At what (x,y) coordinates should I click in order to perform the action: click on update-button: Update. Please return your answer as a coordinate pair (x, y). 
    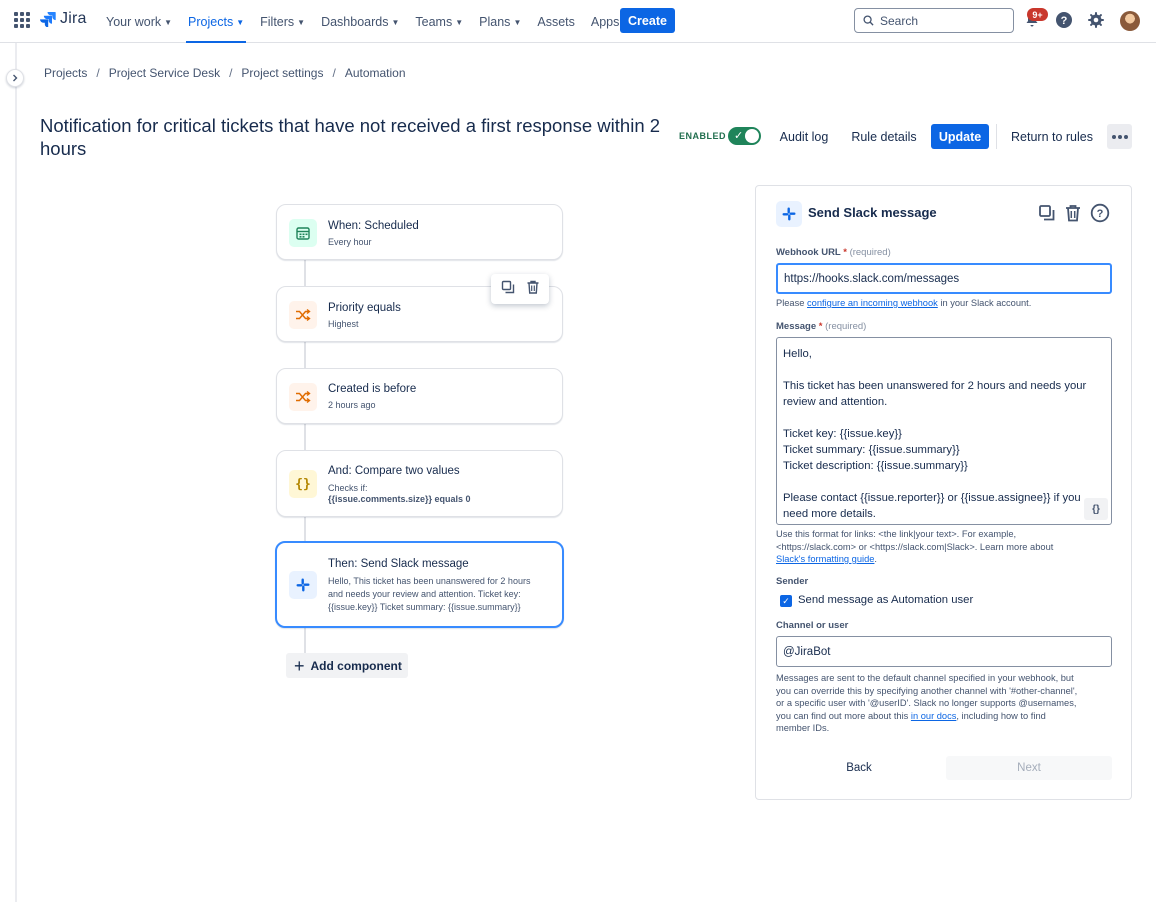
    Looking at the image, I should click on (960, 136).